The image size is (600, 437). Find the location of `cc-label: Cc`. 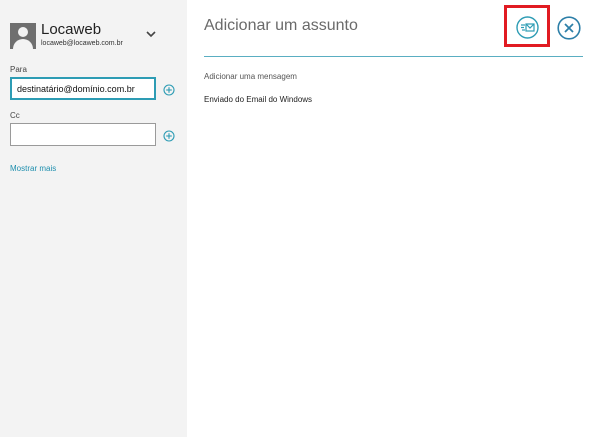

cc-label: Cc is located at coordinates (15, 115).